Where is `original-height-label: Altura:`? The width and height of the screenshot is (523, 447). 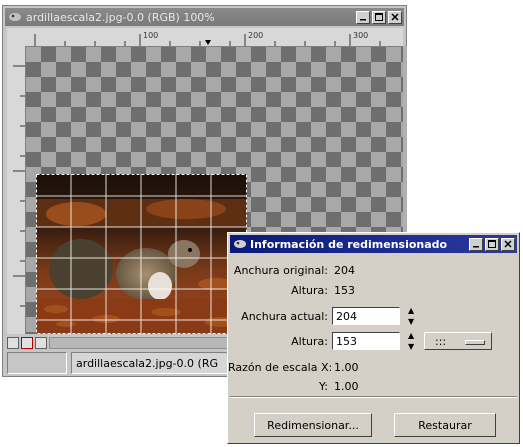
original-height-label: Altura: is located at coordinates (309, 290).